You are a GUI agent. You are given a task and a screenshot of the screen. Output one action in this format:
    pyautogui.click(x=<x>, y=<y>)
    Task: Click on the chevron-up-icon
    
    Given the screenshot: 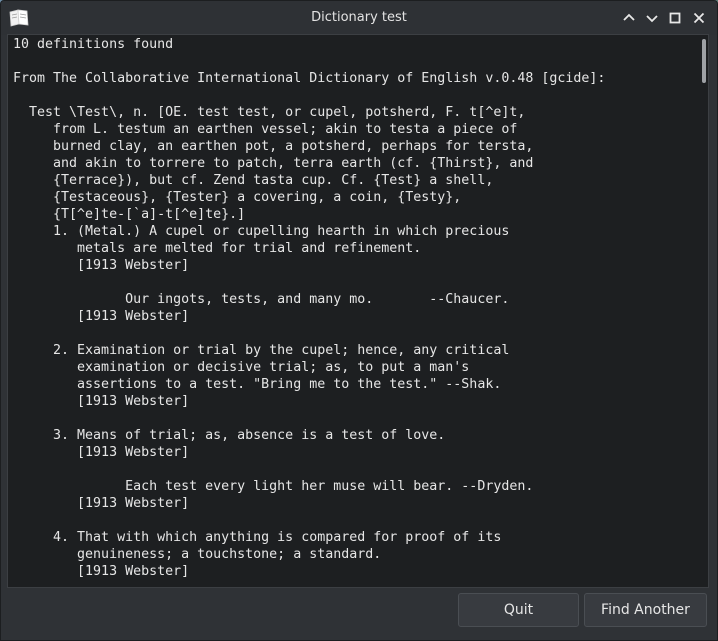 What is the action you would take?
    pyautogui.click(x=629, y=18)
    